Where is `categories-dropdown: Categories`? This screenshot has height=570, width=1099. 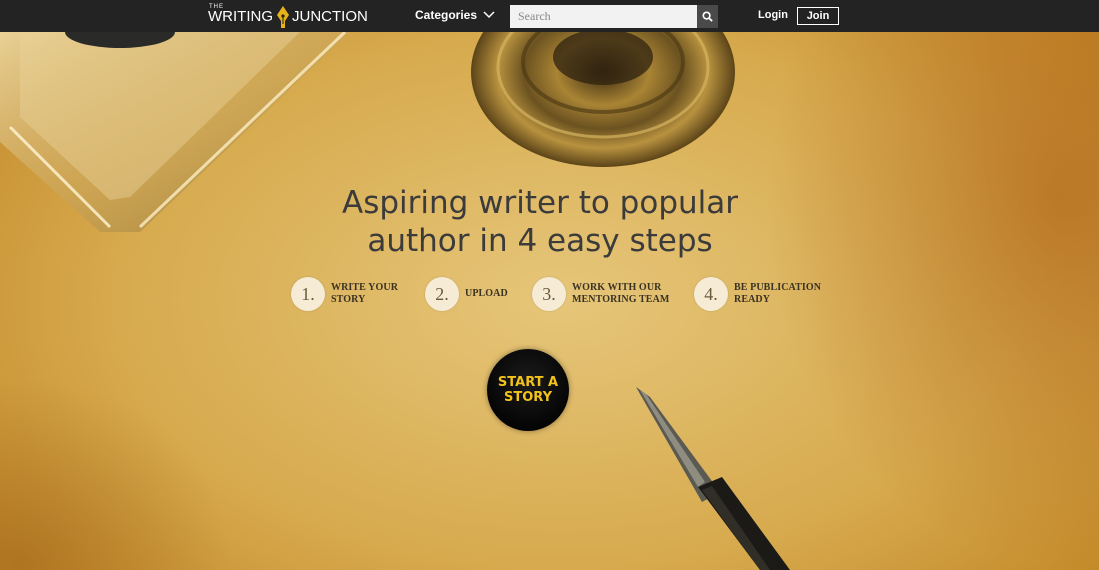
categories-dropdown: Categories is located at coordinates (455, 15).